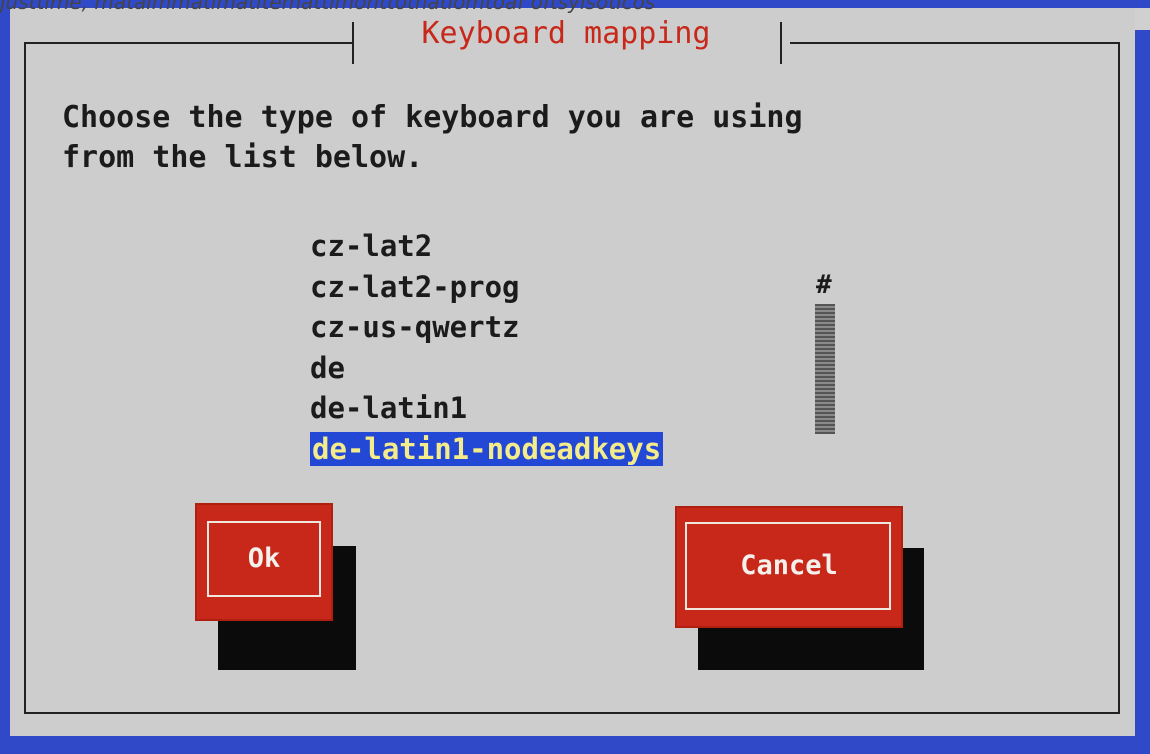 The image size is (1150, 754). I want to click on cancel-button: Cancel, so click(789, 567).